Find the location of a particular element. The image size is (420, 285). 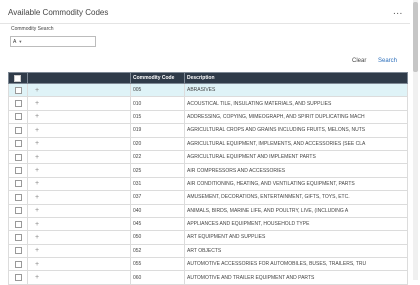

commodity-code-cell: 052 is located at coordinates (157, 251).